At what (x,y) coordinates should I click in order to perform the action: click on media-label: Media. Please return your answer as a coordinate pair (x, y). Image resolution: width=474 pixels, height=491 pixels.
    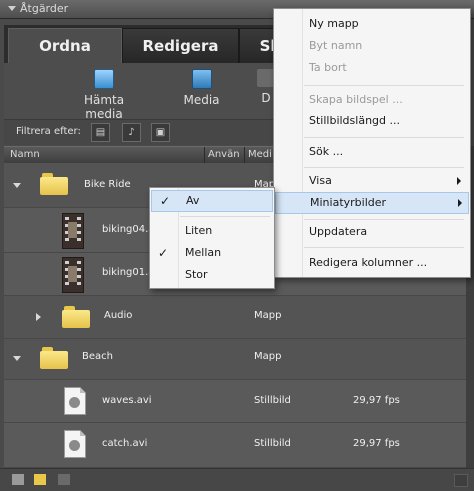
    Looking at the image, I should click on (201, 100).